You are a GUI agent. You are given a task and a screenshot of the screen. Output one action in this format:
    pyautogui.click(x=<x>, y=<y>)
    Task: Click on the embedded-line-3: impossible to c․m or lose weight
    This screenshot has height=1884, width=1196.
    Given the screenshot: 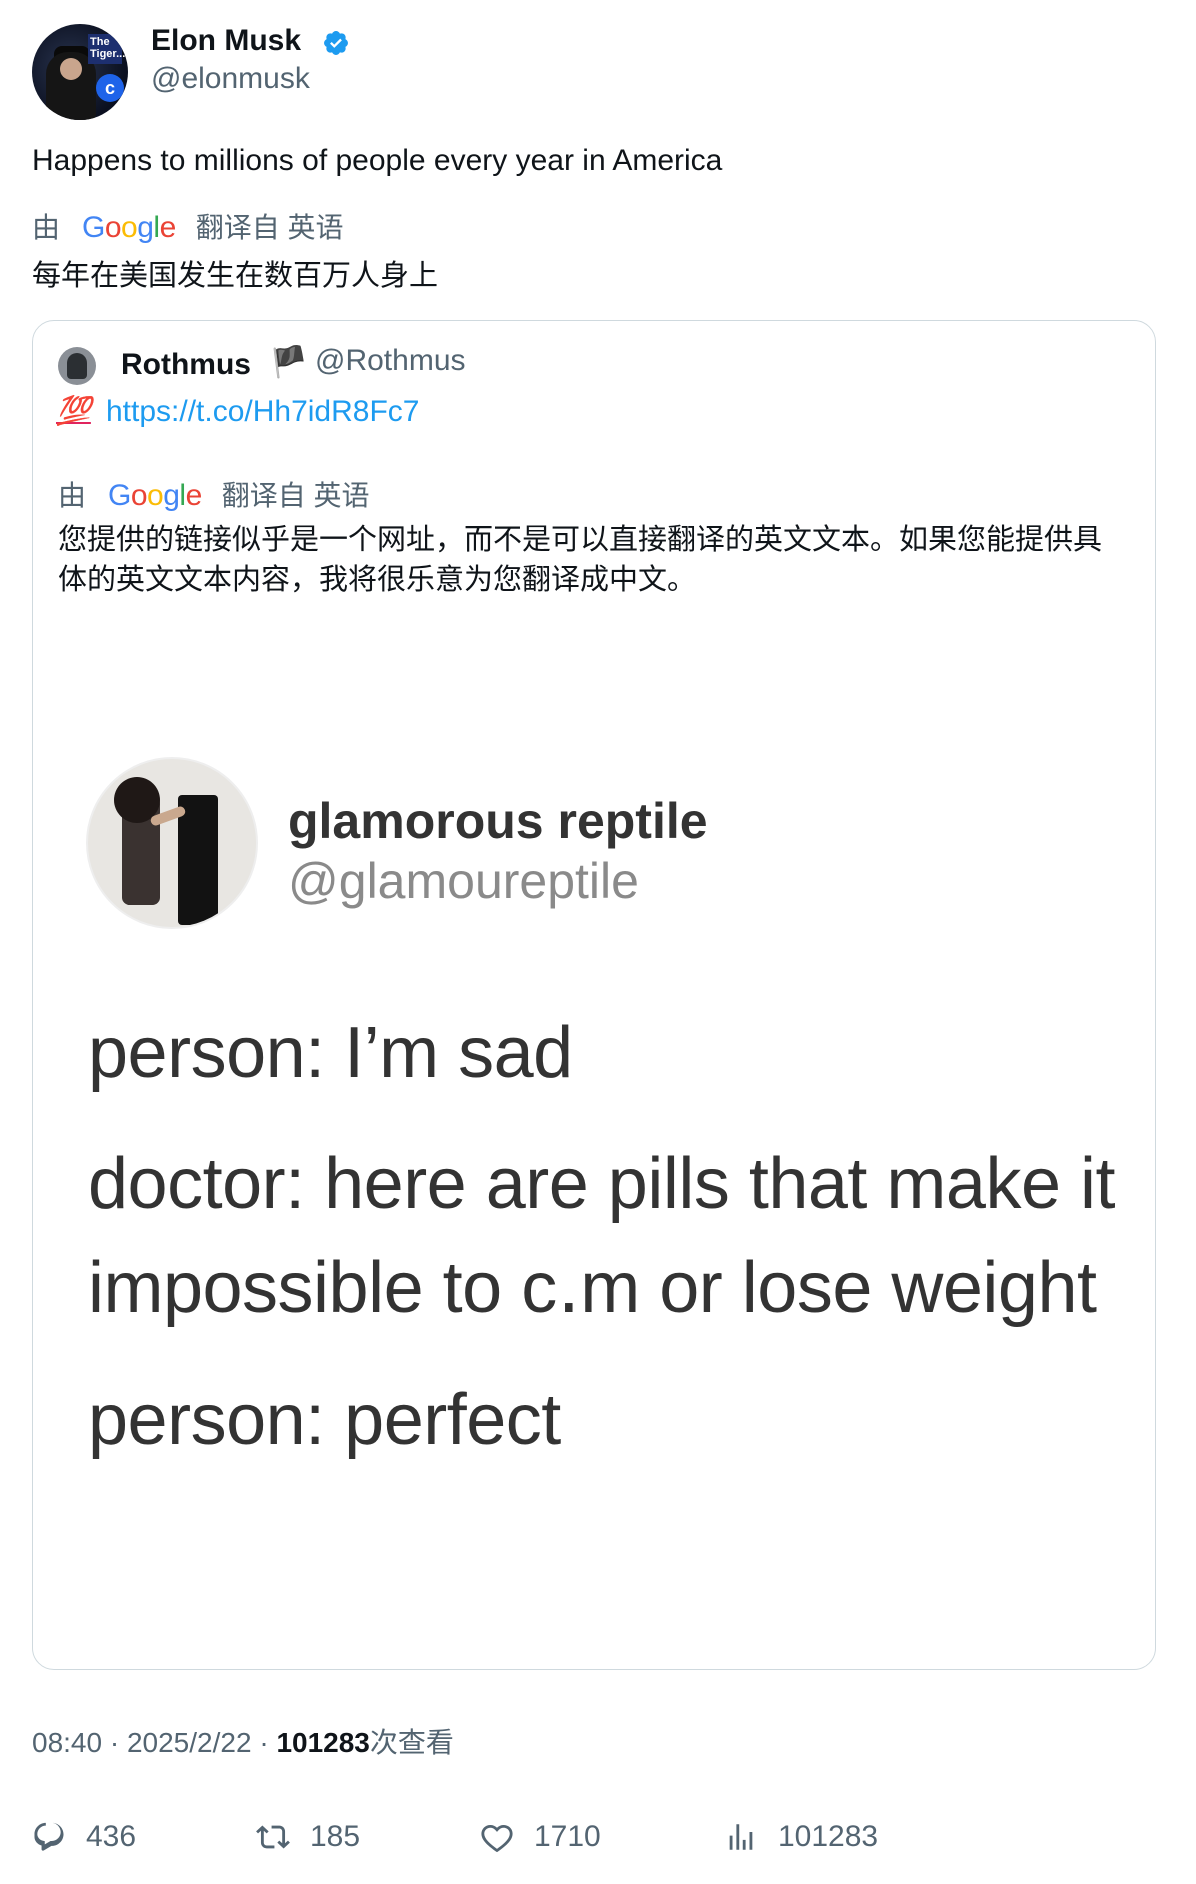 What is the action you would take?
    pyautogui.click(x=592, y=1288)
    